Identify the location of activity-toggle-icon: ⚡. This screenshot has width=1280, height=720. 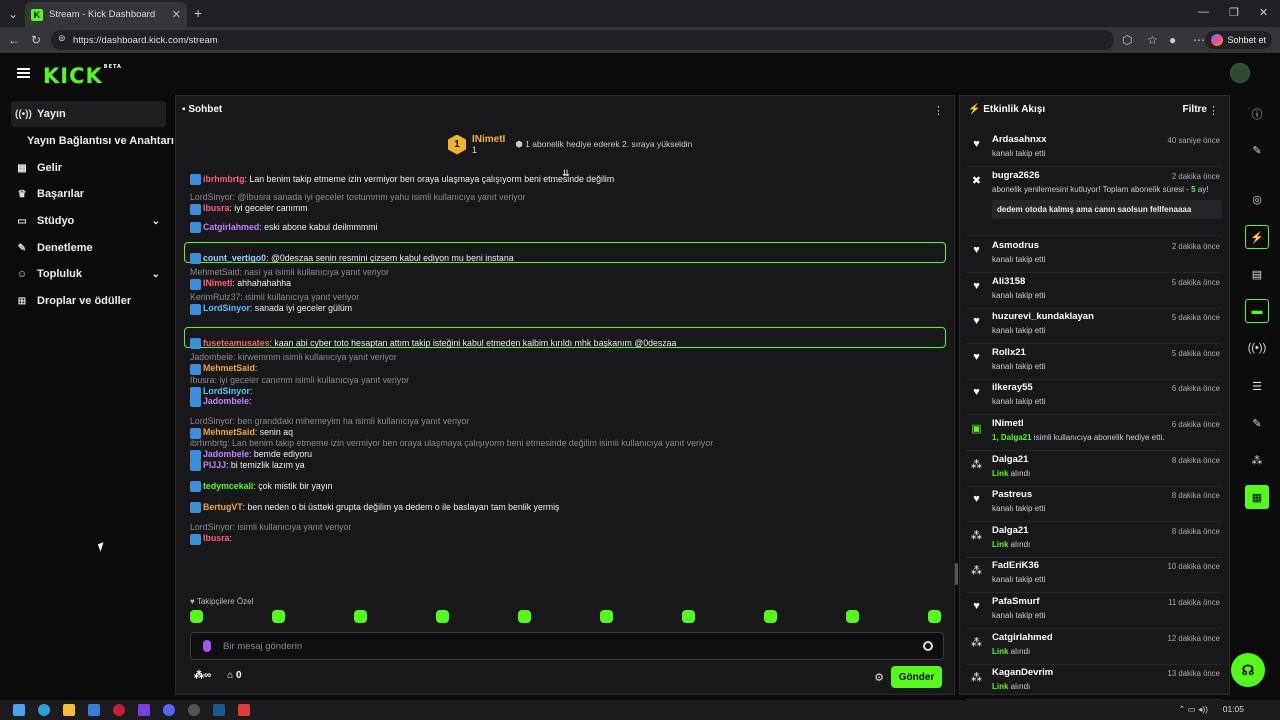
(1257, 237).